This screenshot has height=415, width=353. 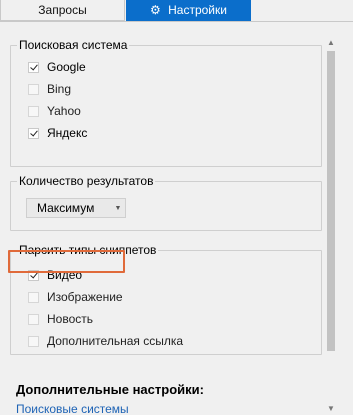 I want to click on checkbox-yahoo: Yahoo, so click(x=54, y=111).